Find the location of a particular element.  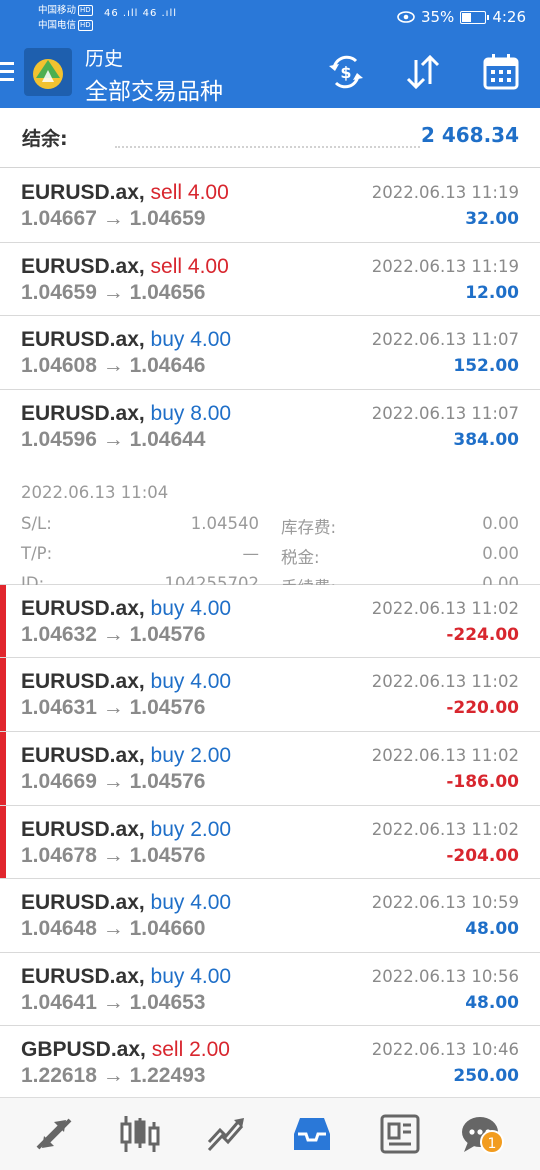

sort-icon is located at coordinates (423, 72).